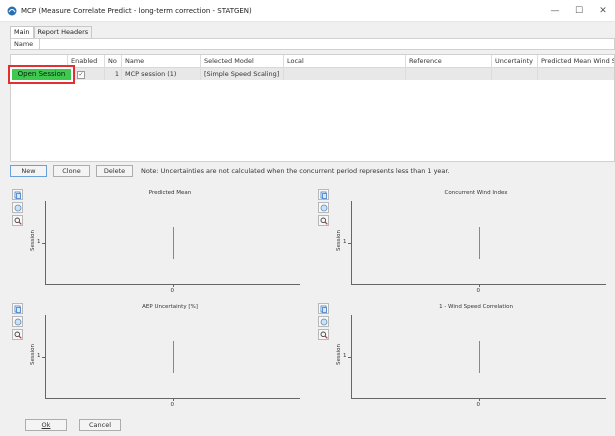 This screenshot has width=615, height=436. What do you see at coordinates (12, 11) in the screenshot?
I see `app-icon` at bounding box center [12, 11].